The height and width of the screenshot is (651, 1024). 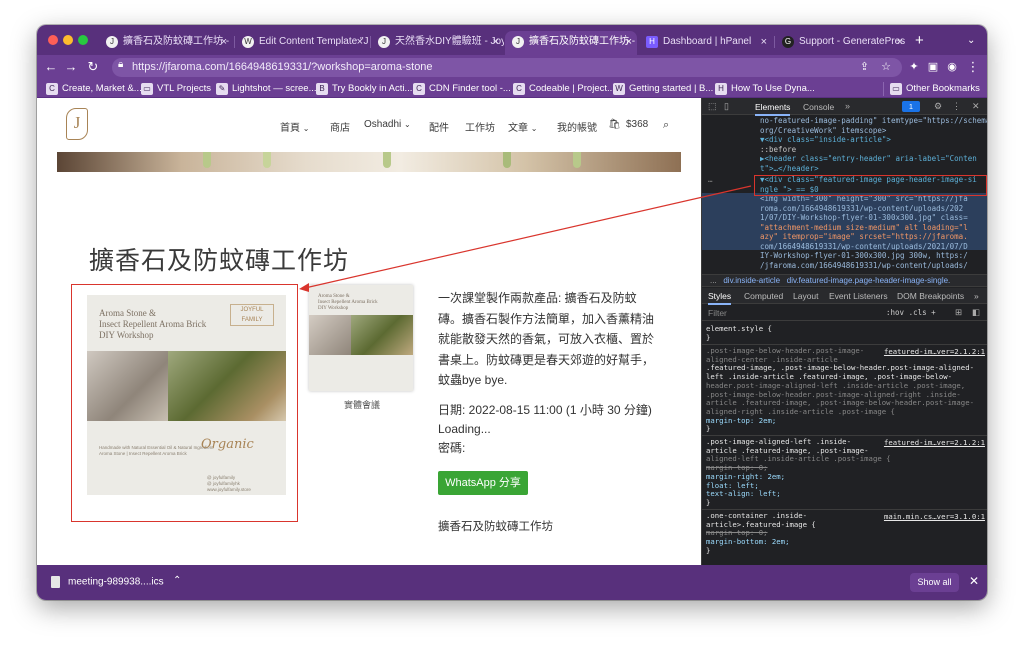 What do you see at coordinates (304, 287) in the screenshot?
I see `annotation-arrow-head` at bounding box center [304, 287].